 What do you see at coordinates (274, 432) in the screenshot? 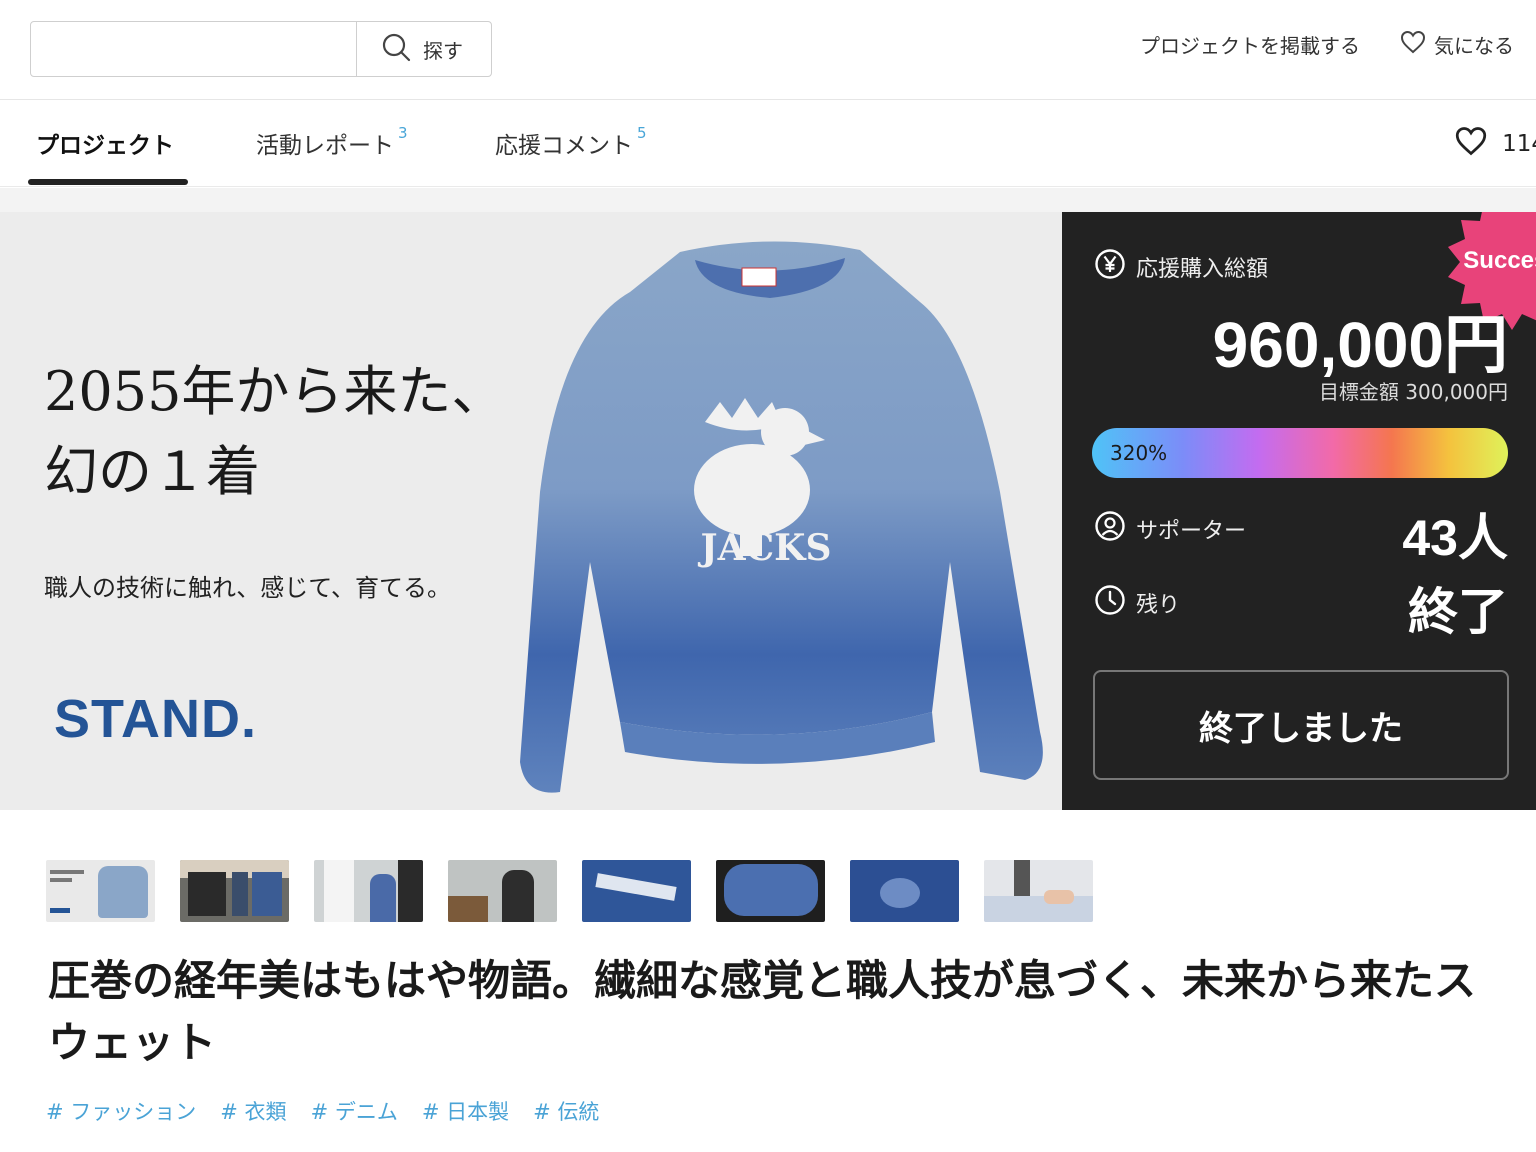
I see `hero-title: 2055年から来た、 幻の１着` at bounding box center [274, 432].